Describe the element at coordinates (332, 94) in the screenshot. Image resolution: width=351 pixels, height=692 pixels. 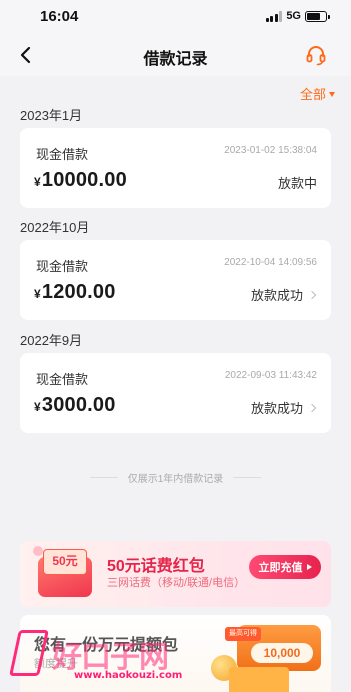
I see `caret-down-icon` at that location.